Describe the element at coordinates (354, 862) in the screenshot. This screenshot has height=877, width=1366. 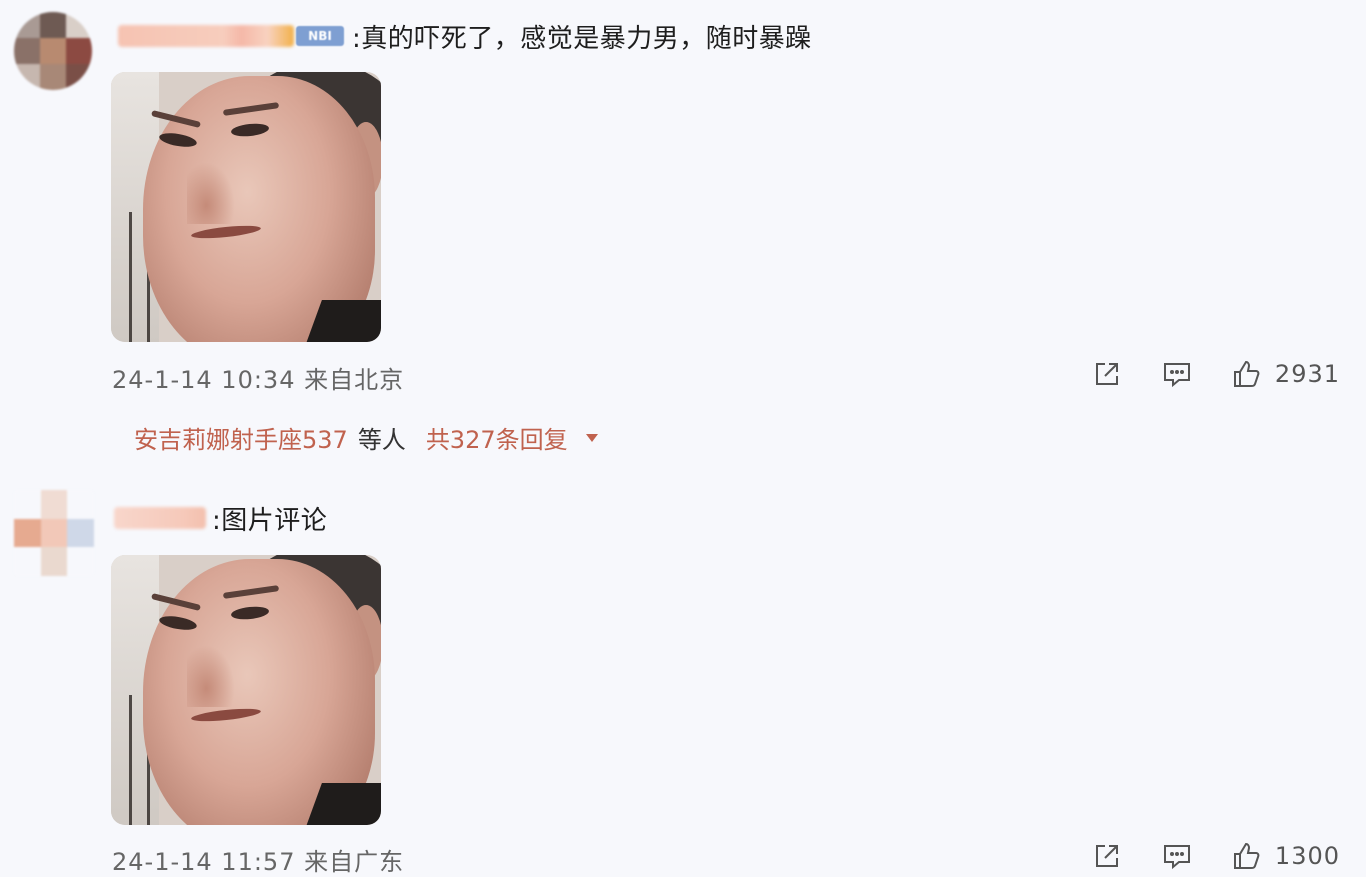
I see `location: 来自广东` at that location.